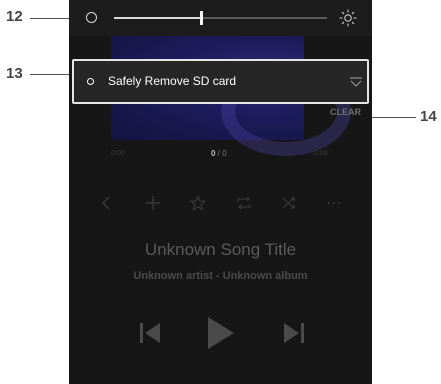  Describe the element at coordinates (321, 153) in the screenshot. I see `time-total: 0:00` at that location.